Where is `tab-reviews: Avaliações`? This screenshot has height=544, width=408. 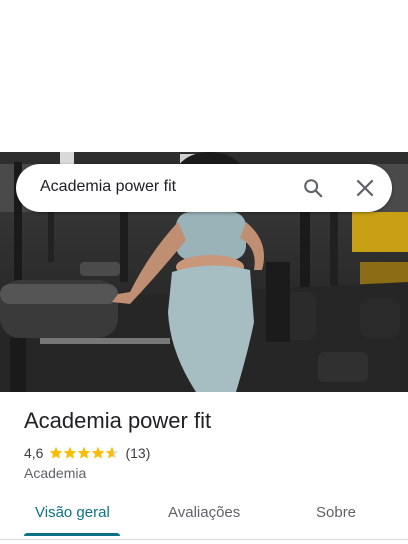 tab-reviews: Avaliações is located at coordinates (204, 512).